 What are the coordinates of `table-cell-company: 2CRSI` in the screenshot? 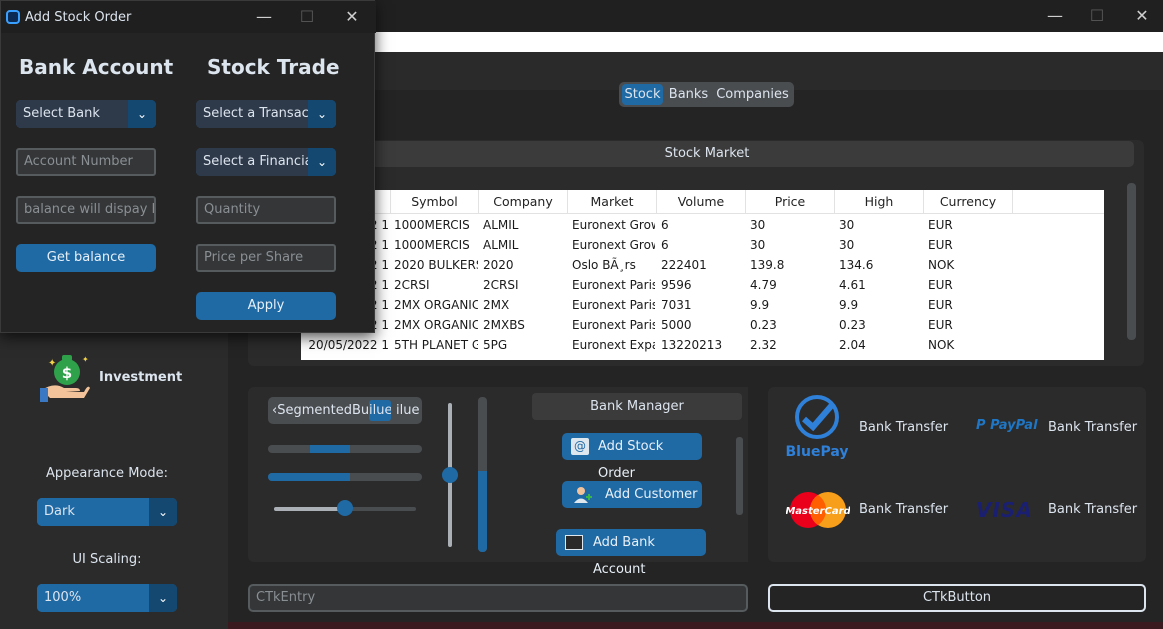 It's located at (525, 285).